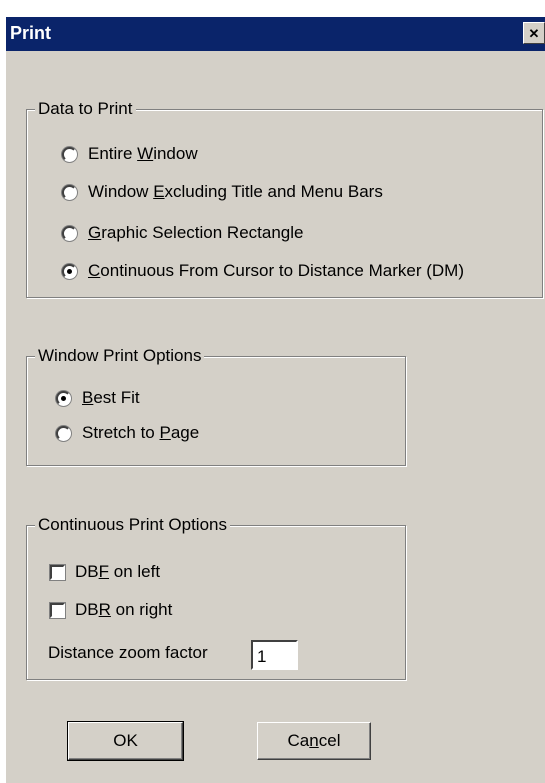  What do you see at coordinates (120, 356) in the screenshot?
I see `window-print-options-legend: Window Print Options` at bounding box center [120, 356].